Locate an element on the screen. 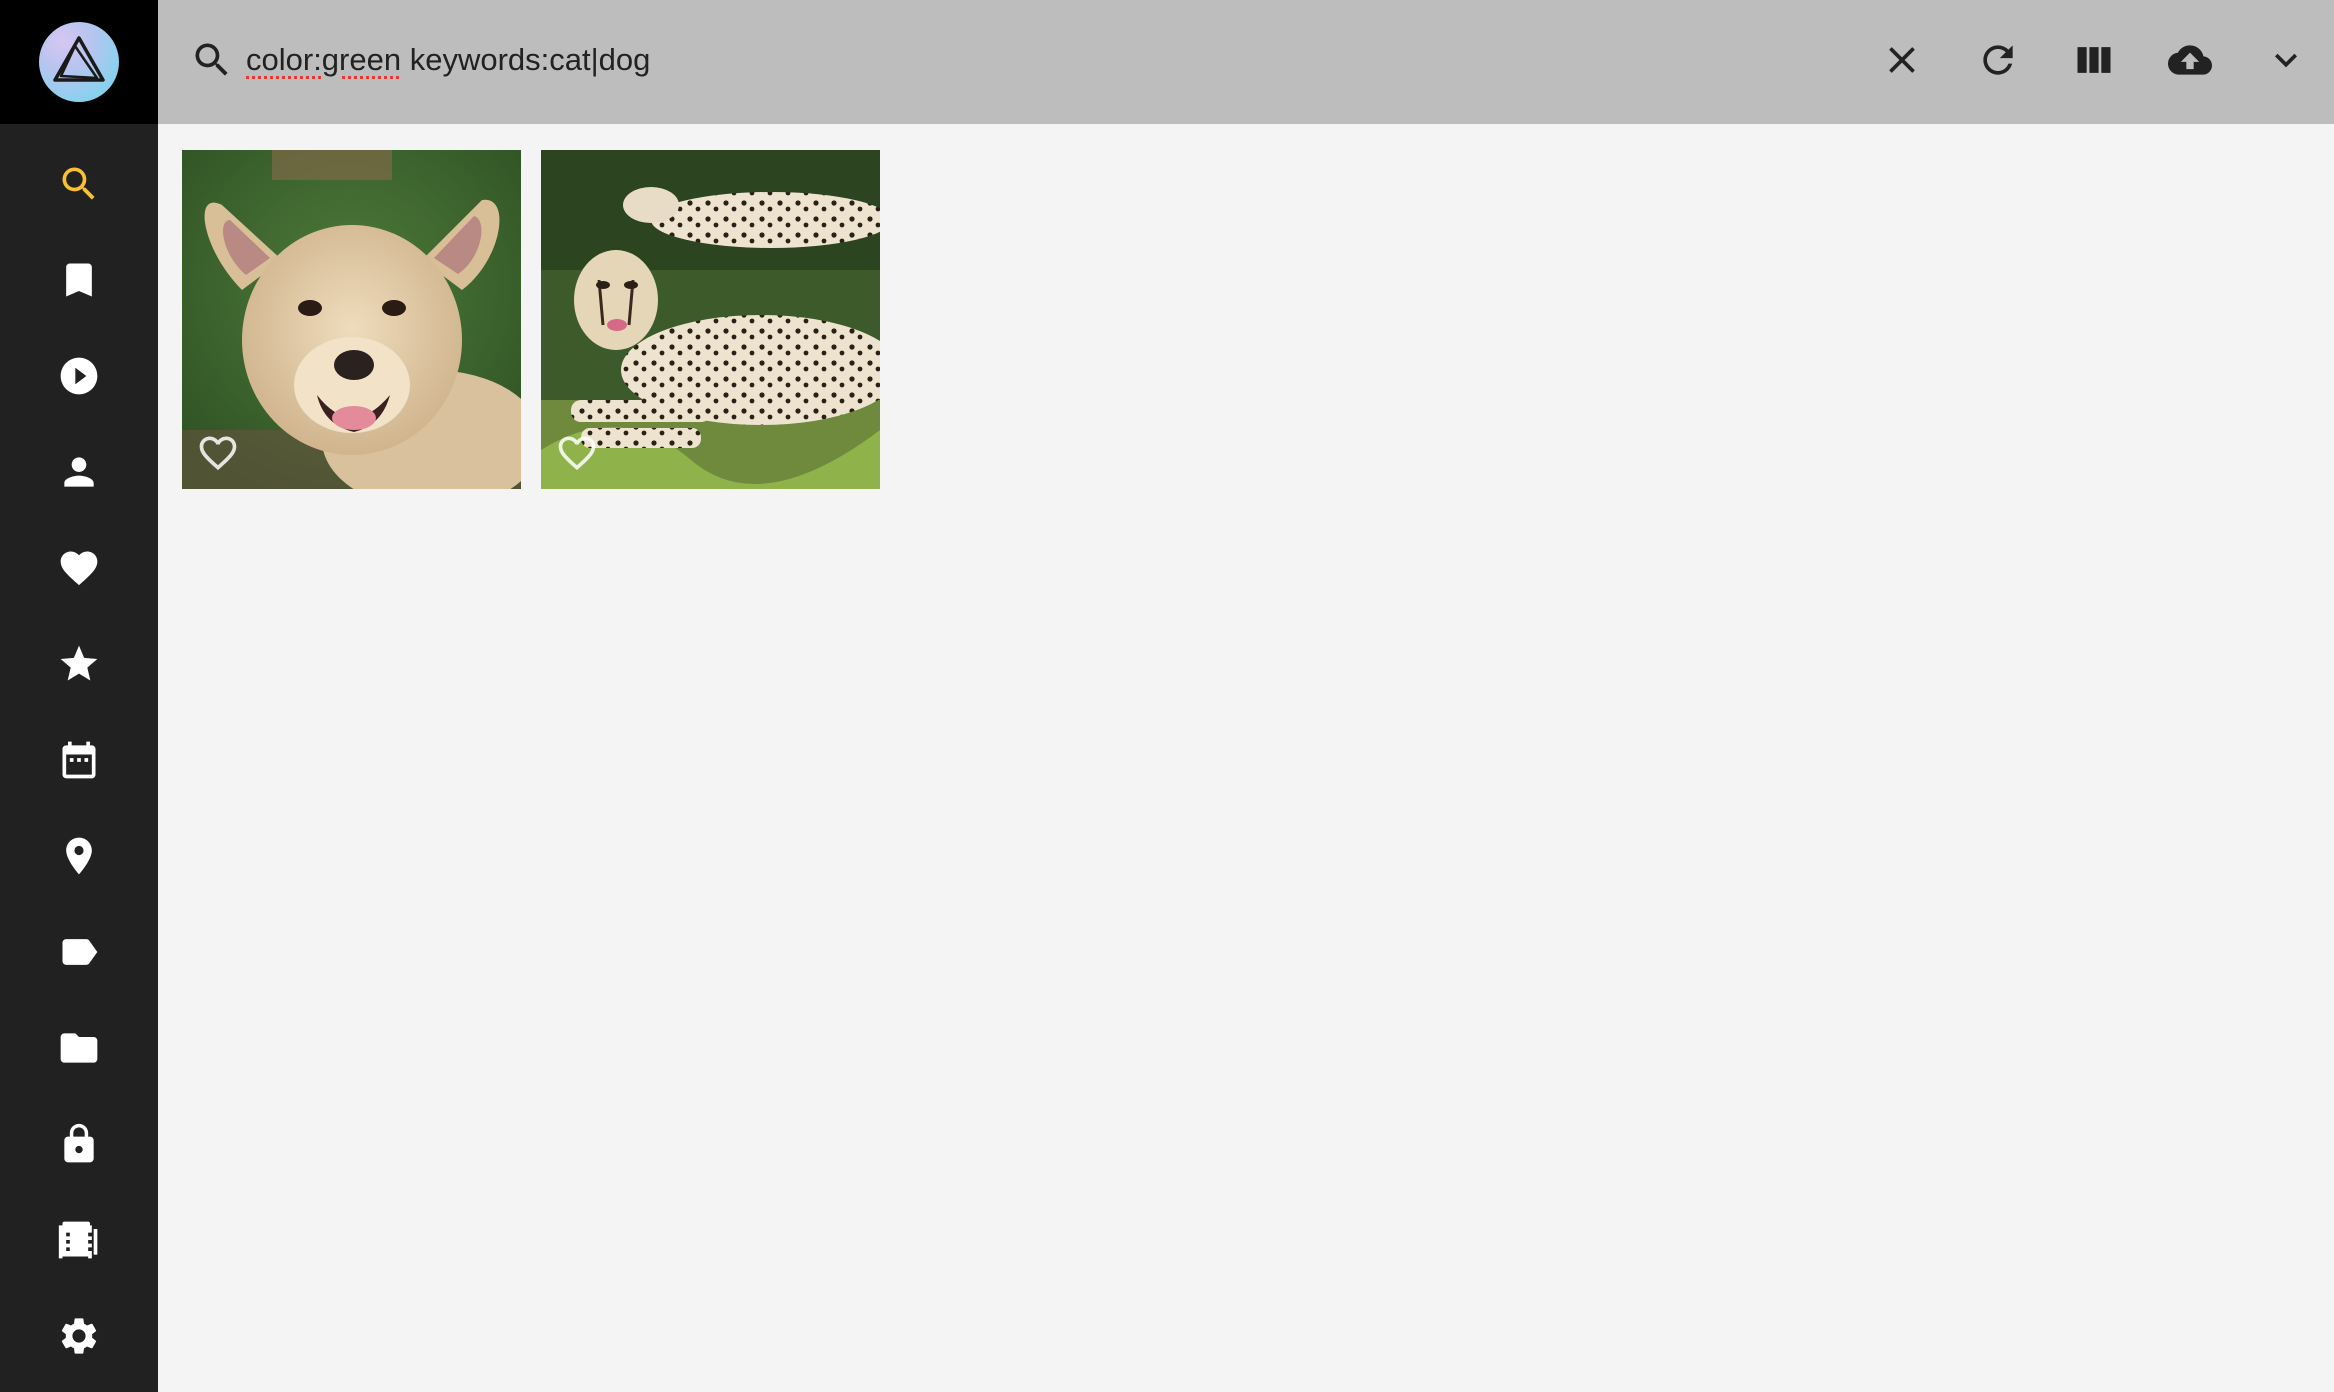 This screenshot has width=2334, height=1392. cloud-upload-icon is located at coordinates (2190, 60).